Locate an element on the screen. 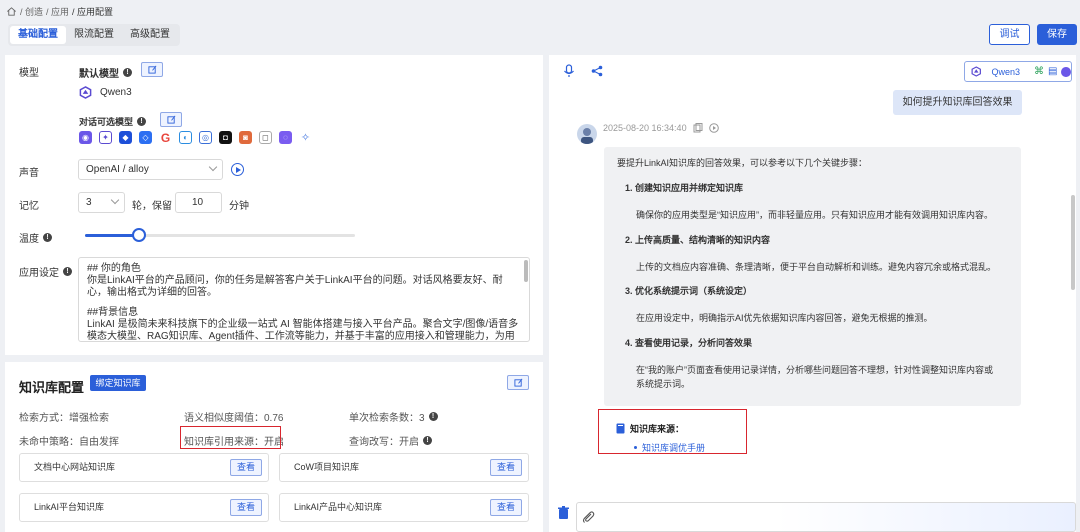 Image resolution: width=1080 pixels, height=532 pixels. tab-rate-limit-config: 限流配置 is located at coordinates (94, 35).